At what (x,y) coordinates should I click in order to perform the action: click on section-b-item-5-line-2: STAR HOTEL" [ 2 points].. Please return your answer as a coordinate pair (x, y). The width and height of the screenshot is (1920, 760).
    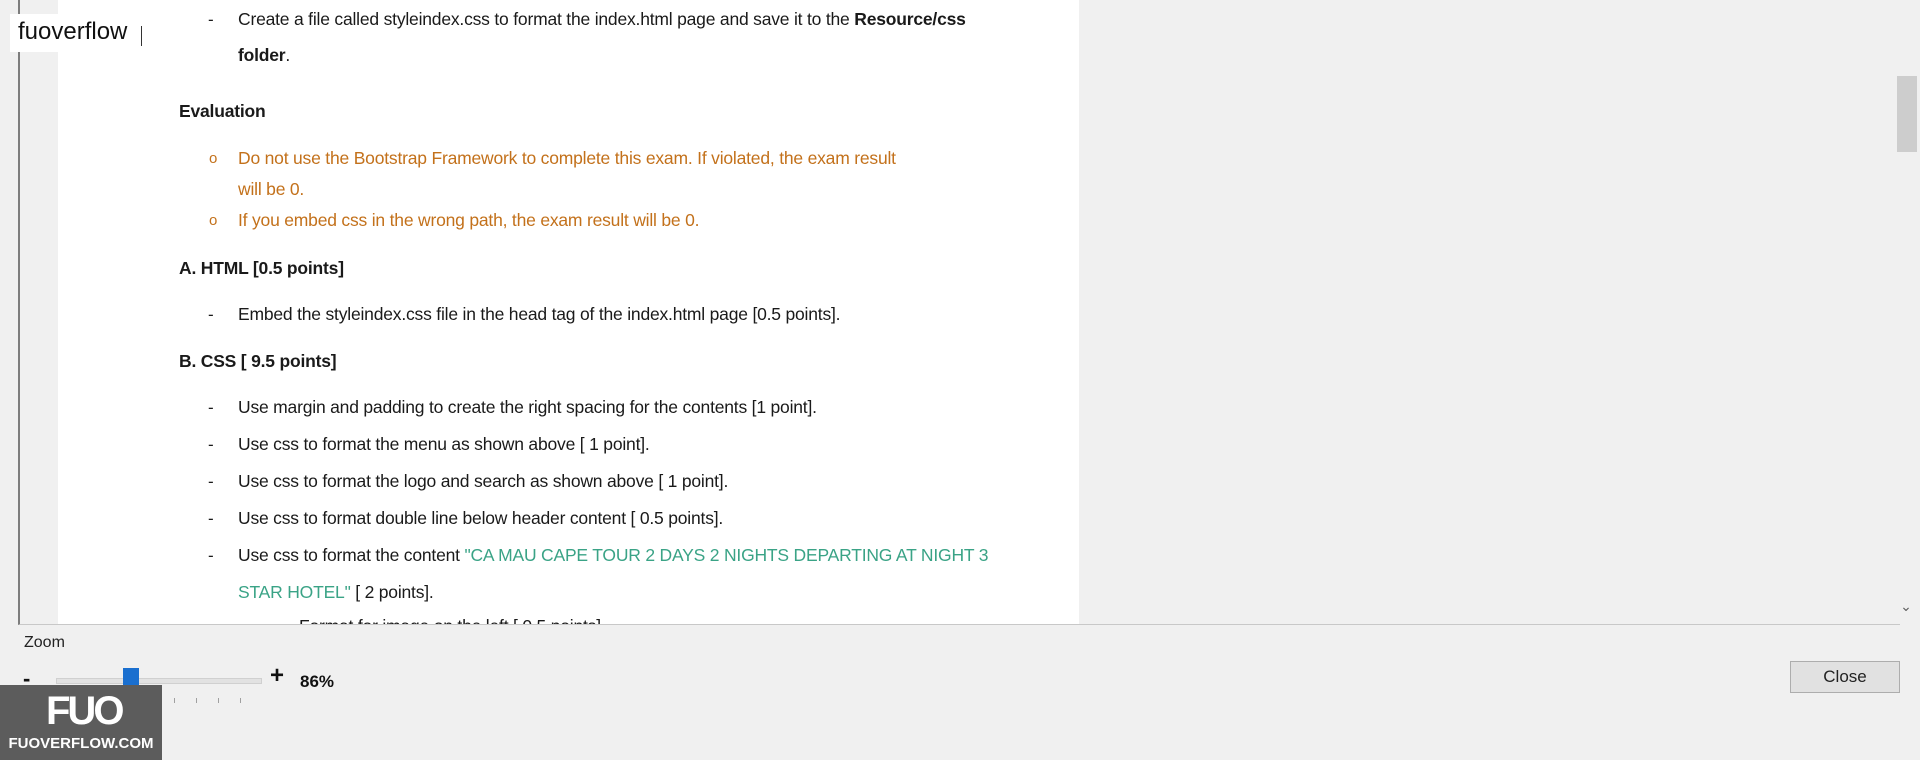
    Looking at the image, I should click on (336, 592).